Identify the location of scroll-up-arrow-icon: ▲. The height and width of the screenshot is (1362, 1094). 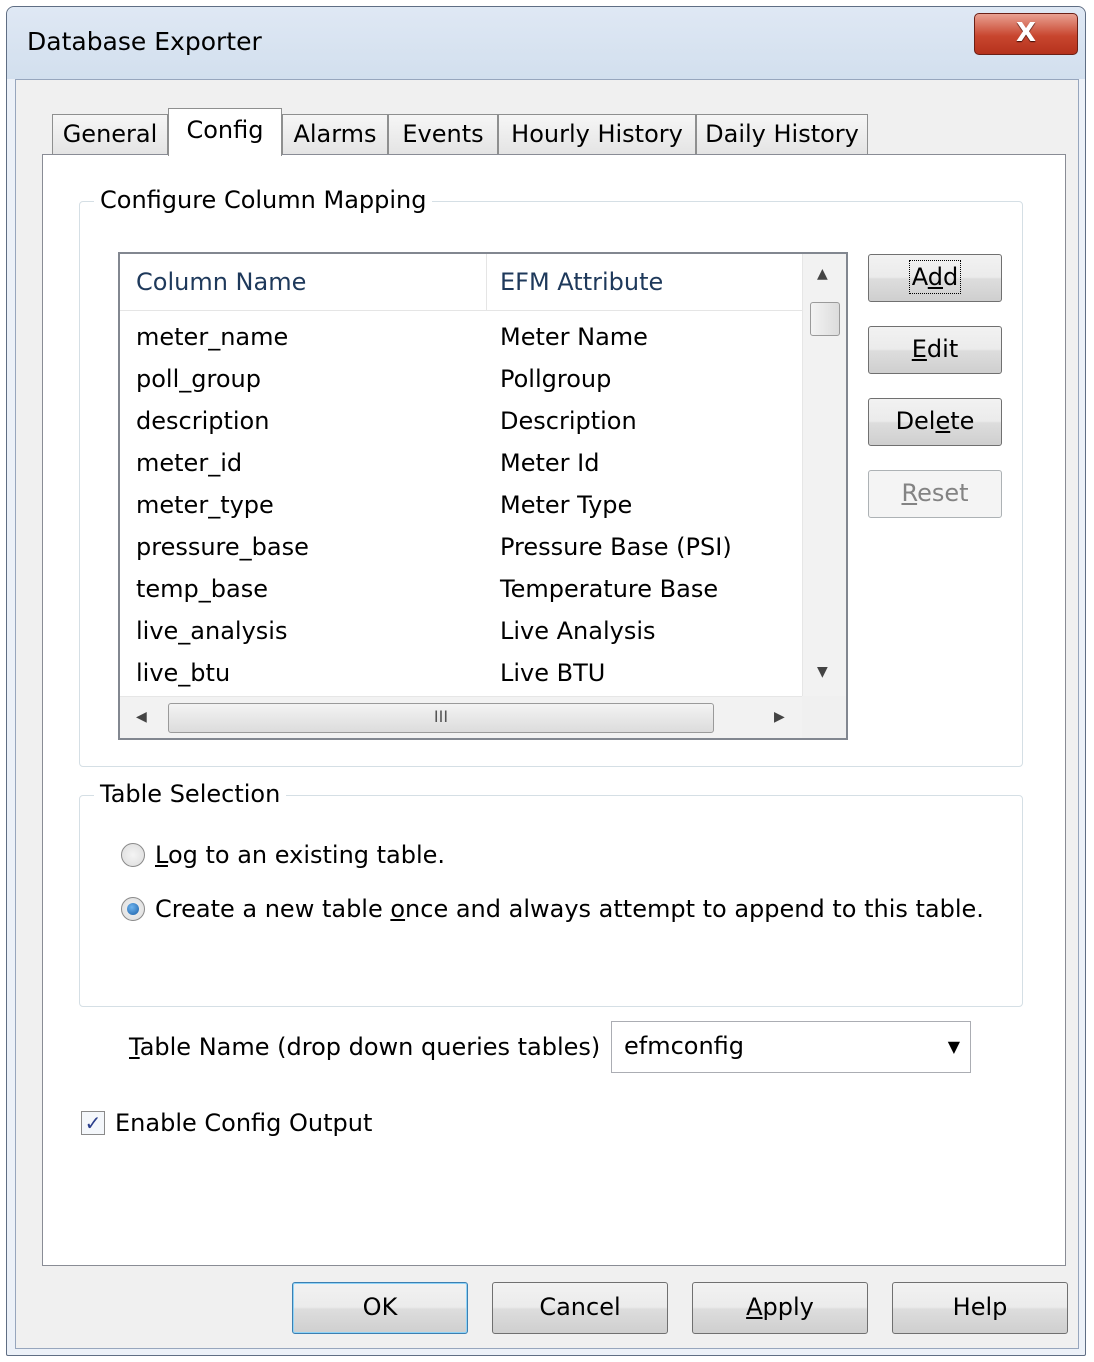
(822, 274).